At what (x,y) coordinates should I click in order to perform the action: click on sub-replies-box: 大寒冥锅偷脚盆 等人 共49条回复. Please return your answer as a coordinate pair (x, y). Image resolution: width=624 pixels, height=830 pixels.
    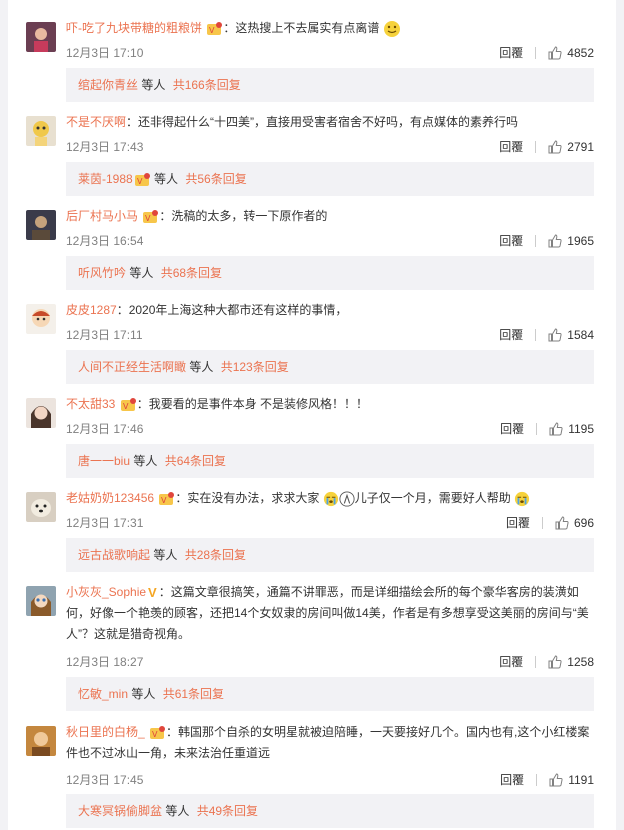
    Looking at the image, I should click on (330, 811).